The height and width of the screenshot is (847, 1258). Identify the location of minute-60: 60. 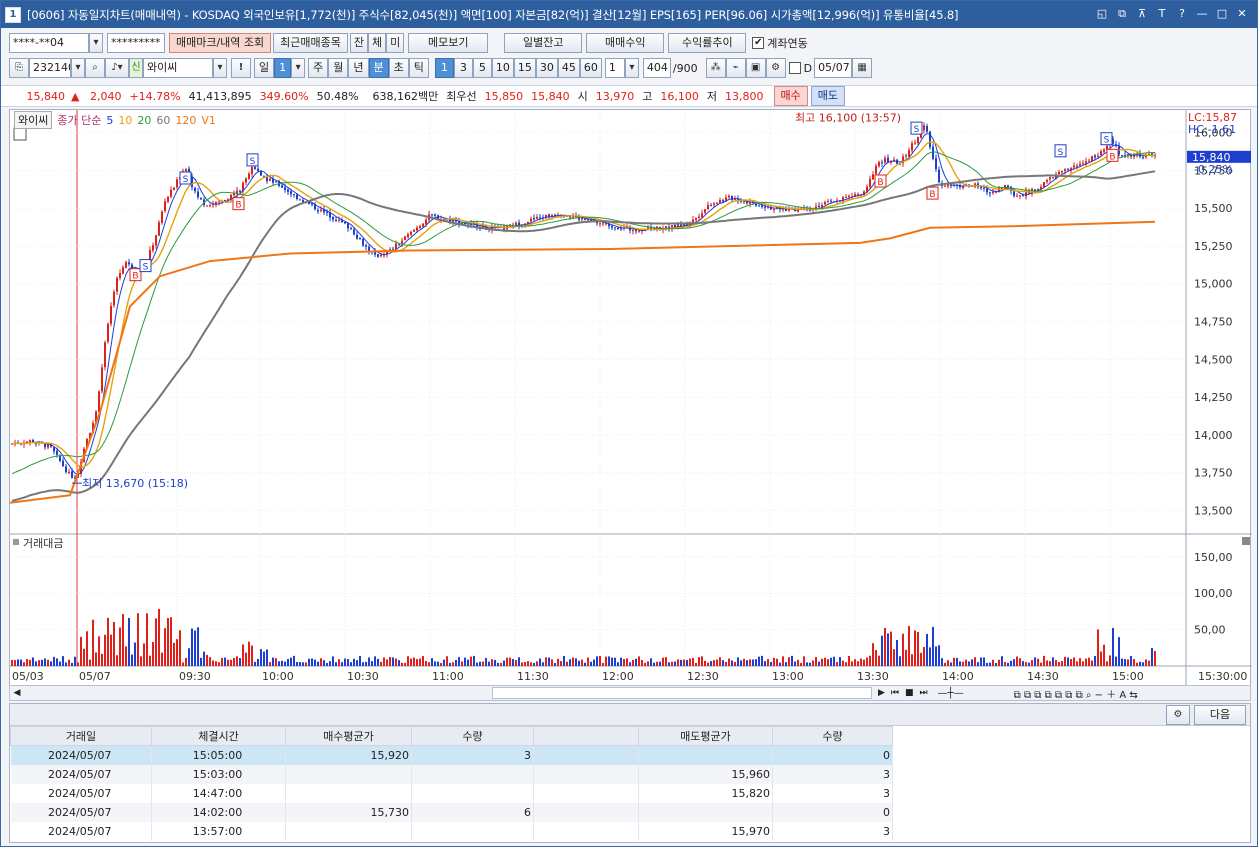
(590, 68).